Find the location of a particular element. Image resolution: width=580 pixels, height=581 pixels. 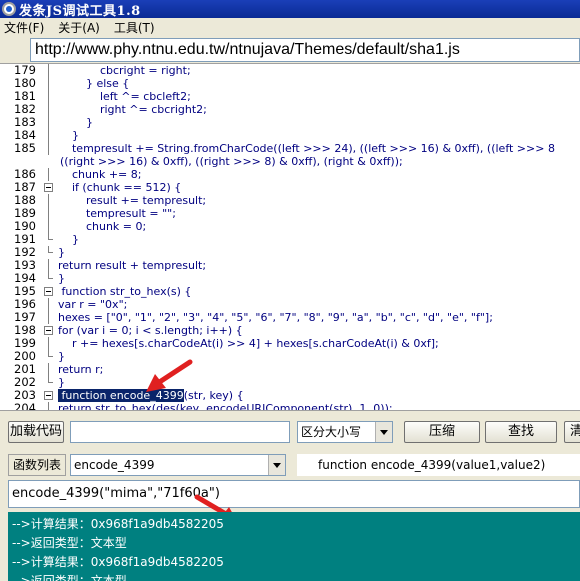

code-text: result += tempresult; is located at coordinates (132, 200).